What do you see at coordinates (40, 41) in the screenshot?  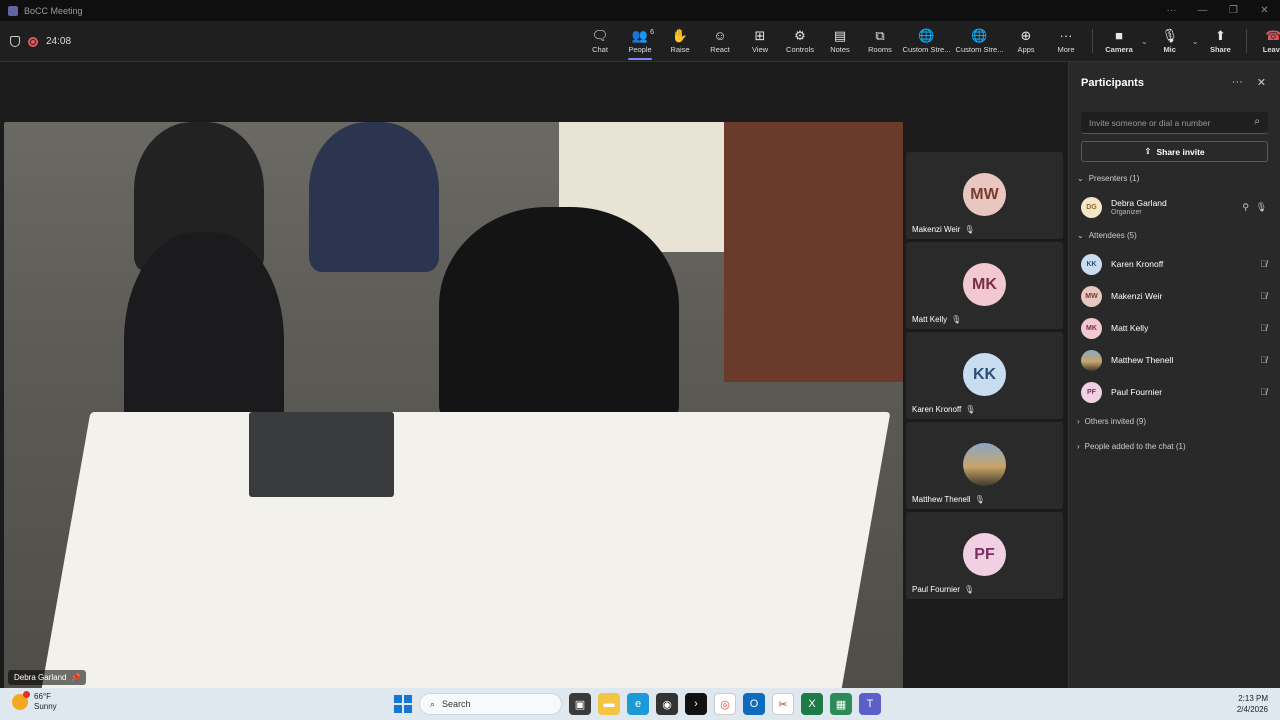 I see `meeting-status: 24:08` at bounding box center [40, 41].